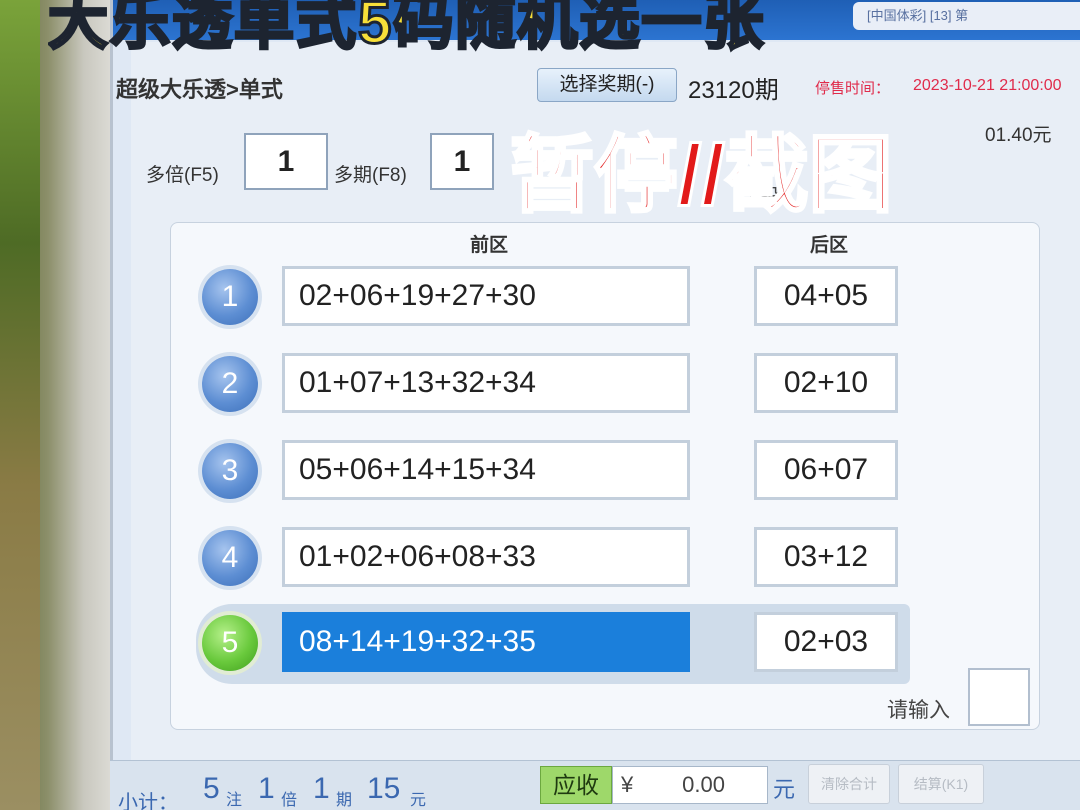 This screenshot has height=810, width=1080. What do you see at coordinates (199, 89) in the screenshot?
I see `play-type-title: 超级大乐透>单式` at bounding box center [199, 89].